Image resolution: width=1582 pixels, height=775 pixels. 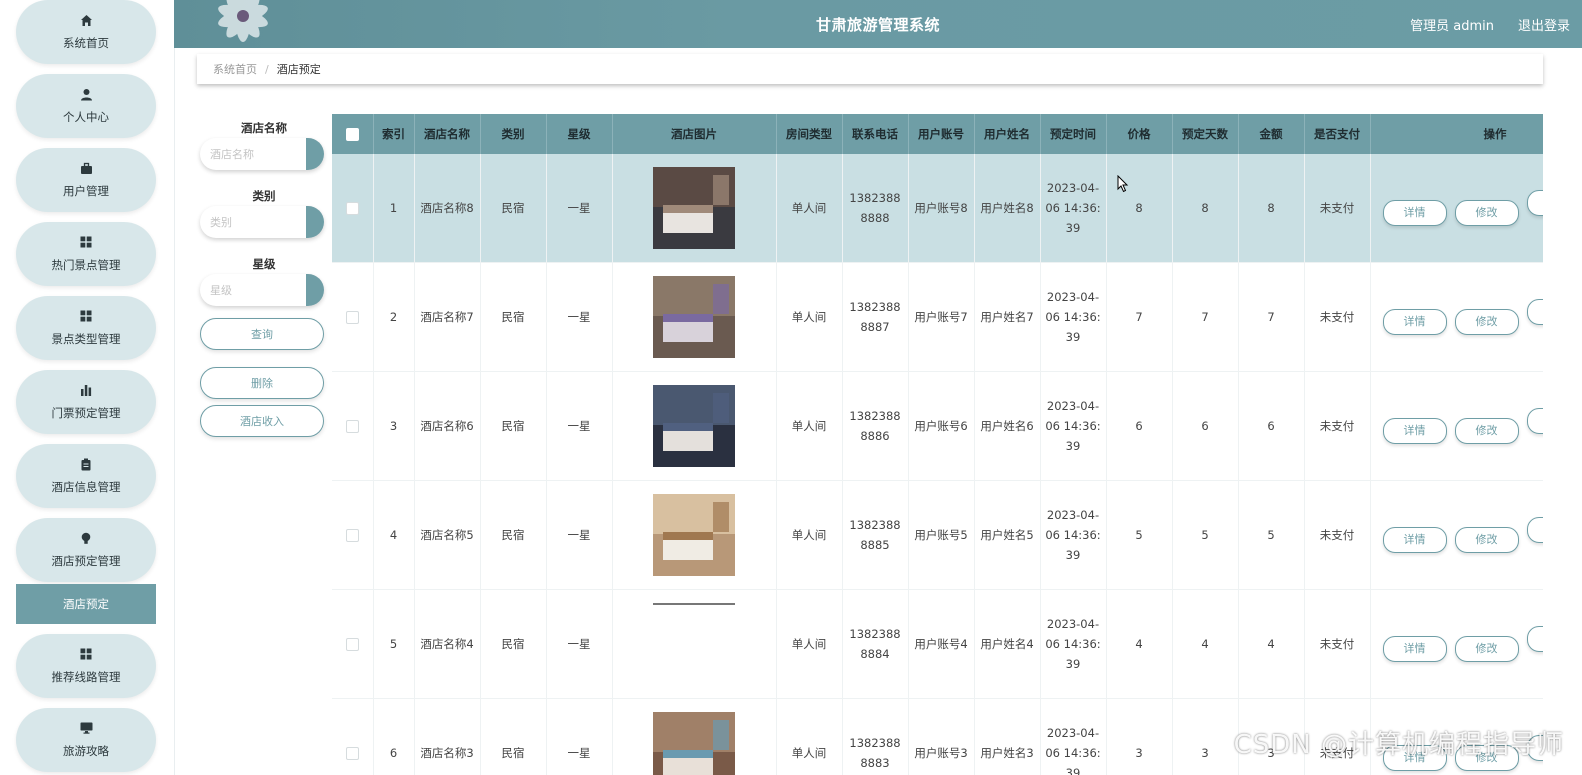 What do you see at coordinates (86, 487) in the screenshot?
I see `sidebar-item-label: 酒店信息管理` at bounding box center [86, 487].